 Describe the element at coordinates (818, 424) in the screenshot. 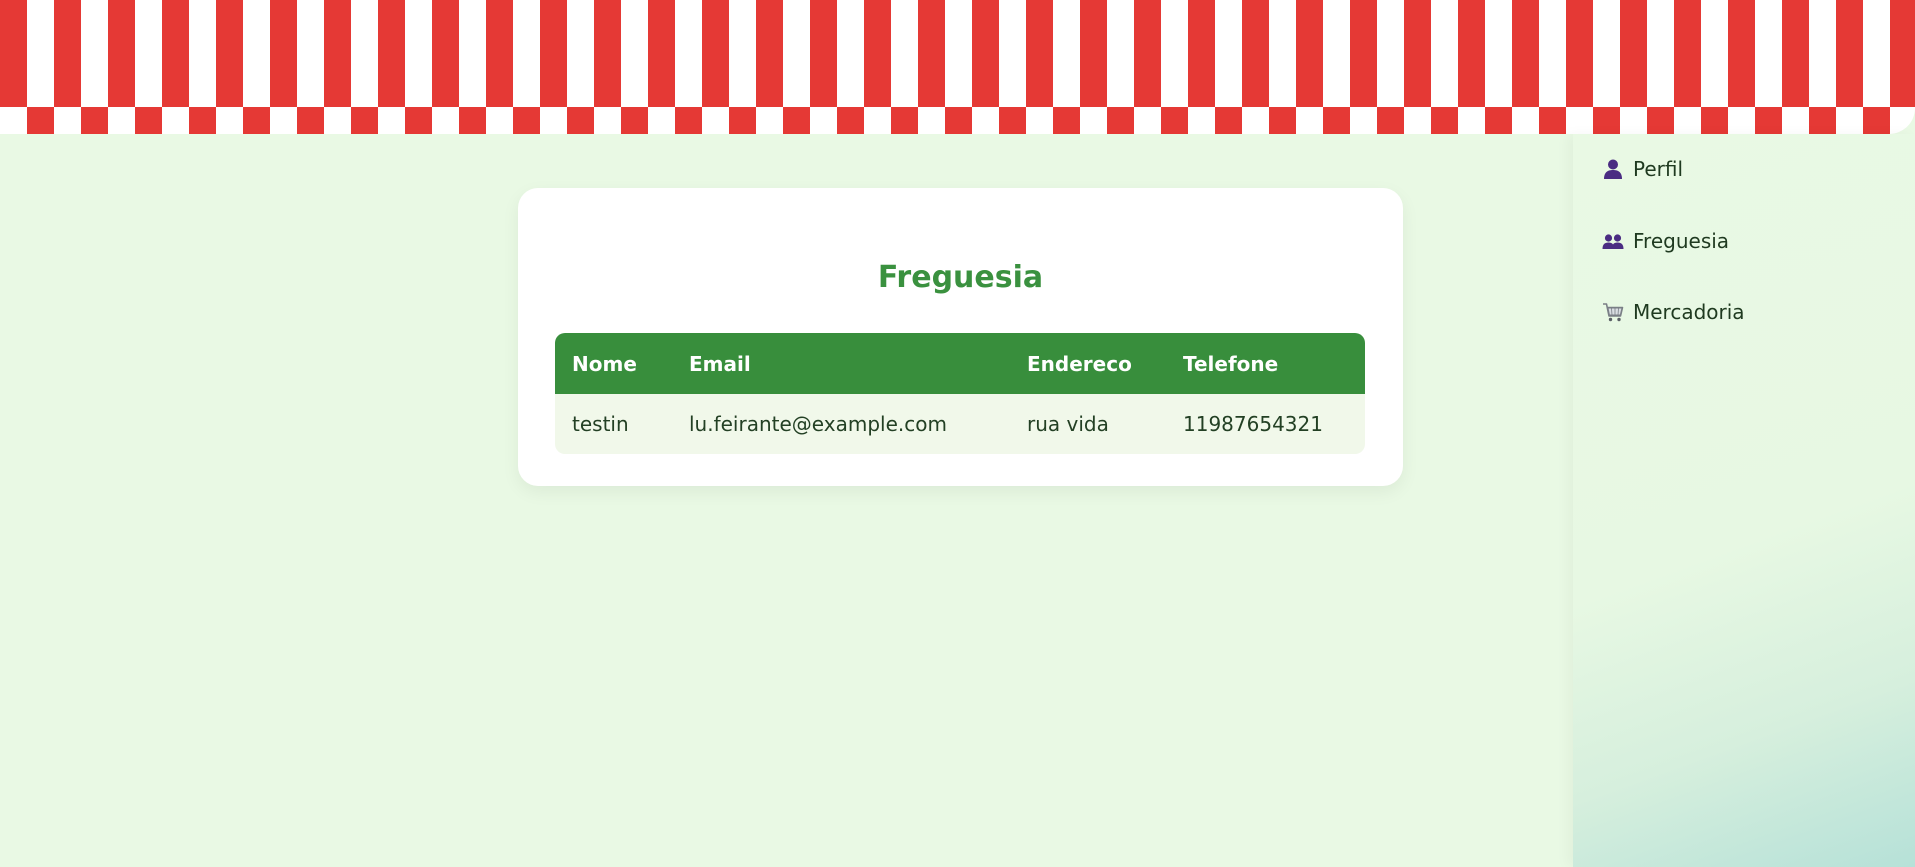

I see `cell-email: lu.feirante@example.com` at that location.